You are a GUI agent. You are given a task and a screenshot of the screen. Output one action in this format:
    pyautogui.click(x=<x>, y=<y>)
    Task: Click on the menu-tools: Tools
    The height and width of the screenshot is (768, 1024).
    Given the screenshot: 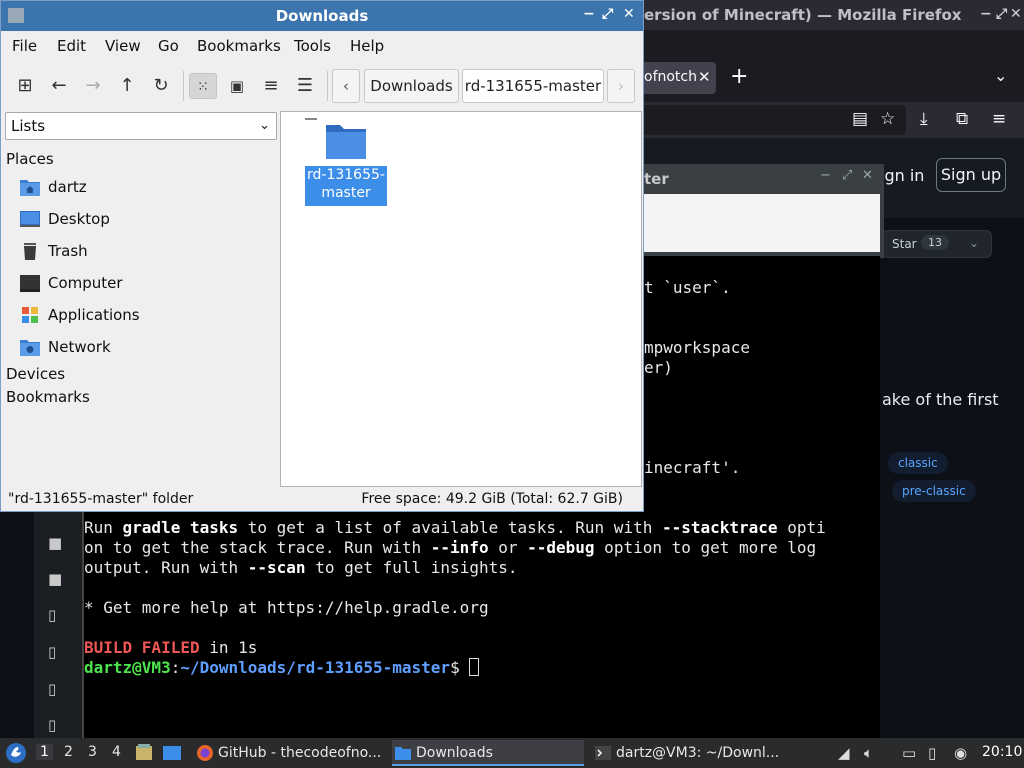 What is the action you would take?
    pyautogui.click(x=312, y=46)
    